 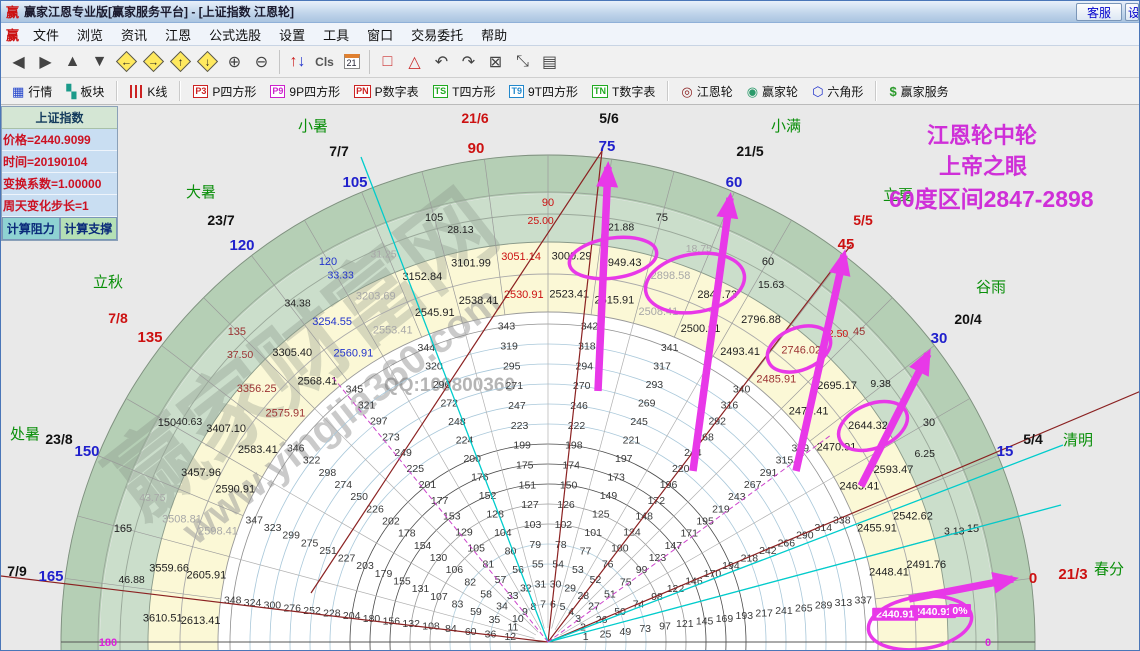 What do you see at coordinates (502, 607) in the screenshot?
I see `spiral-number: 34` at bounding box center [502, 607].